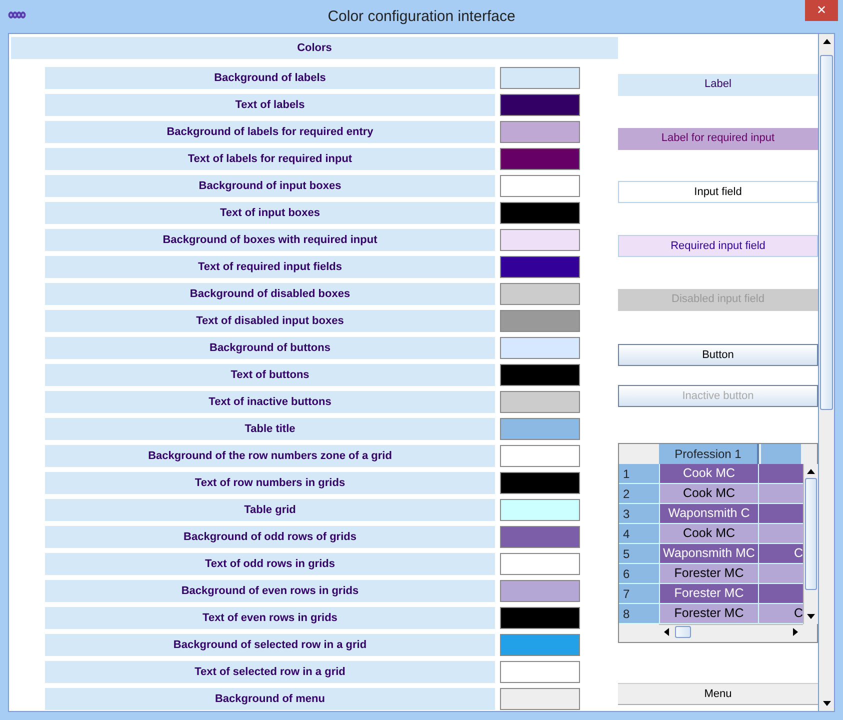 The image size is (843, 720). Describe the element at coordinates (639, 594) in the screenshot. I see `row-number: 7` at that location.